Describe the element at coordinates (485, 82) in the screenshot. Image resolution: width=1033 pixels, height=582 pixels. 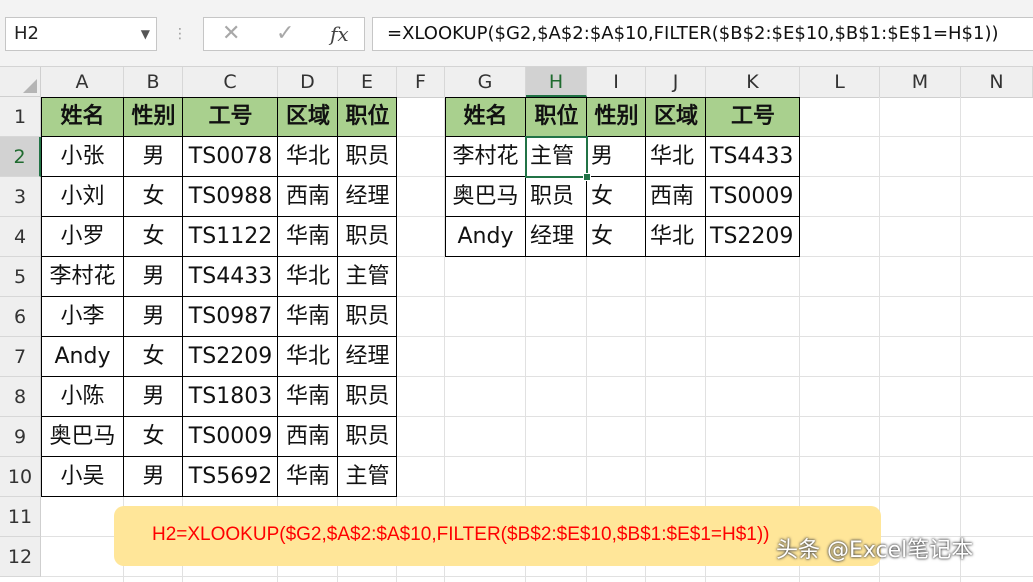
I see `column-header-g: G` at that location.